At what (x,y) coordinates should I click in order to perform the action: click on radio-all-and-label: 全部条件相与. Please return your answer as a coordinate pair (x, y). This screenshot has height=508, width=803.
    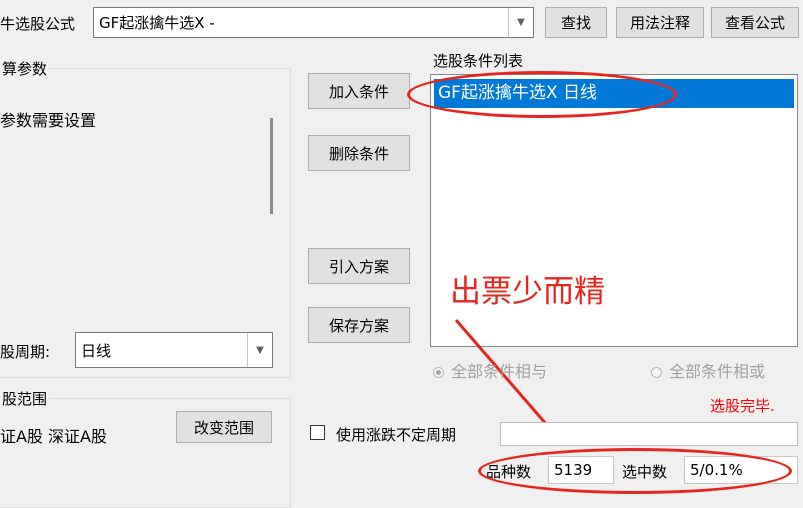
    Looking at the image, I should click on (499, 371).